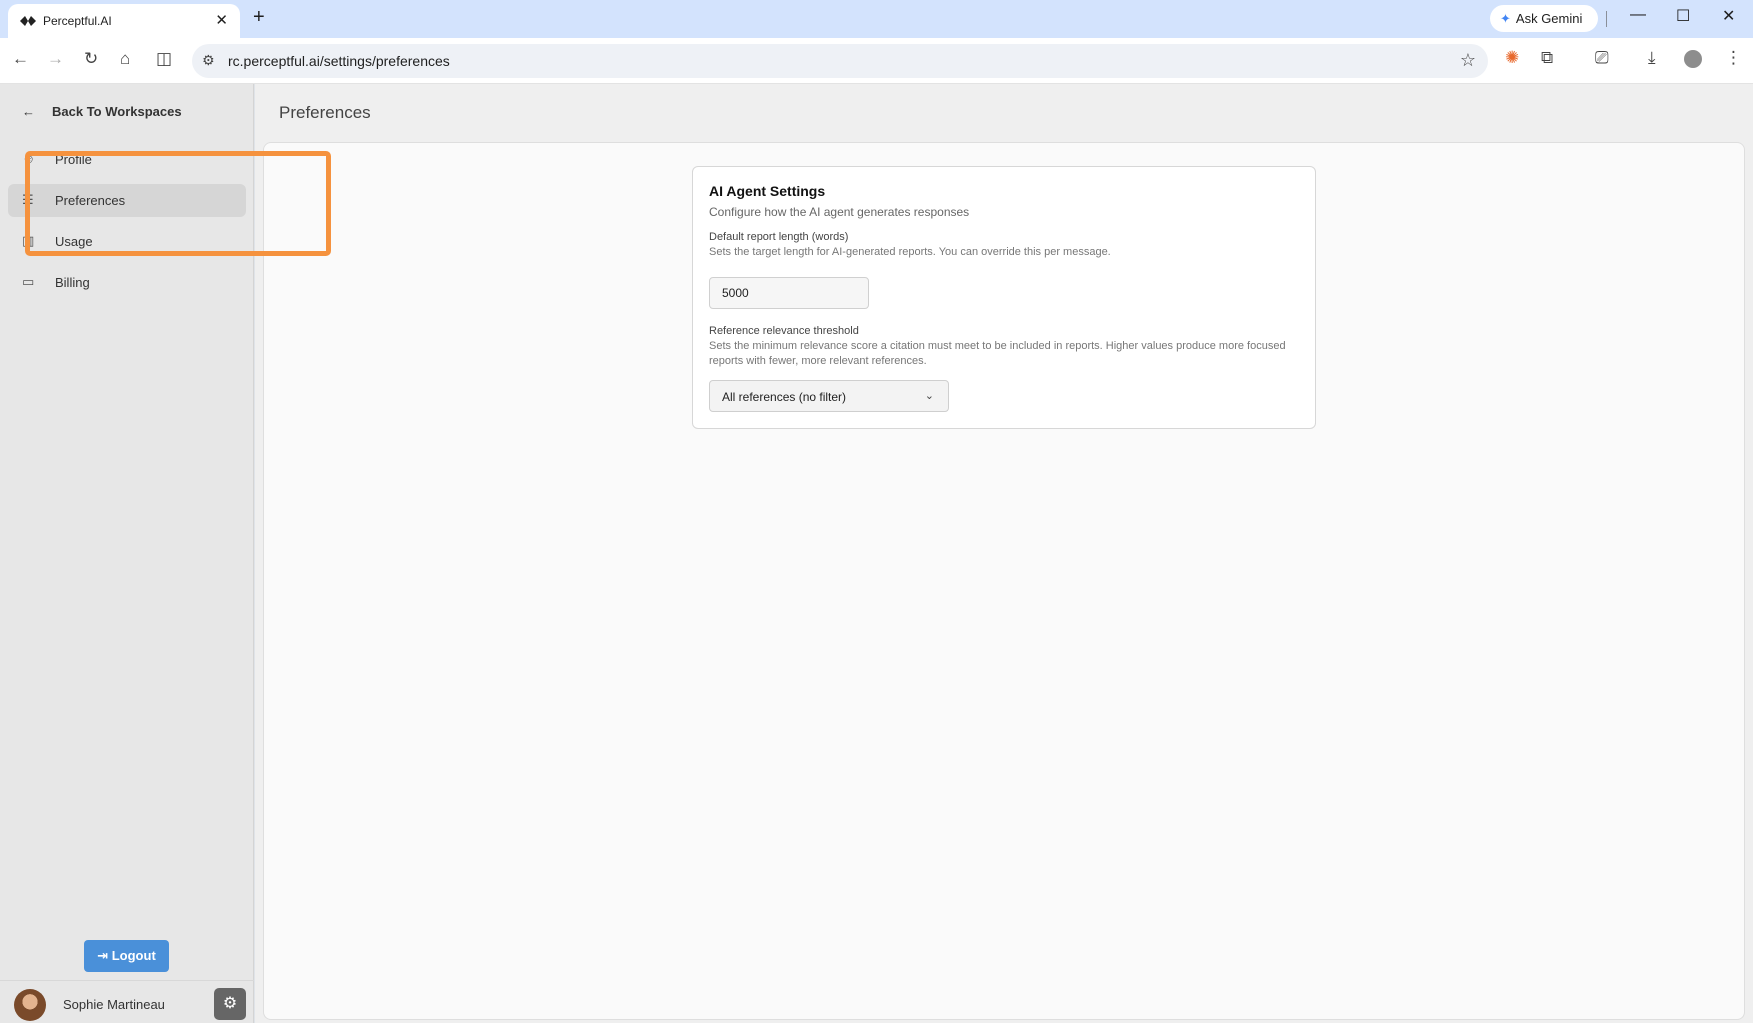 This screenshot has width=1753, height=1023. What do you see at coordinates (339, 61) in the screenshot?
I see `url-text: rc.perceptful.ai/settings/preferences` at bounding box center [339, 61].